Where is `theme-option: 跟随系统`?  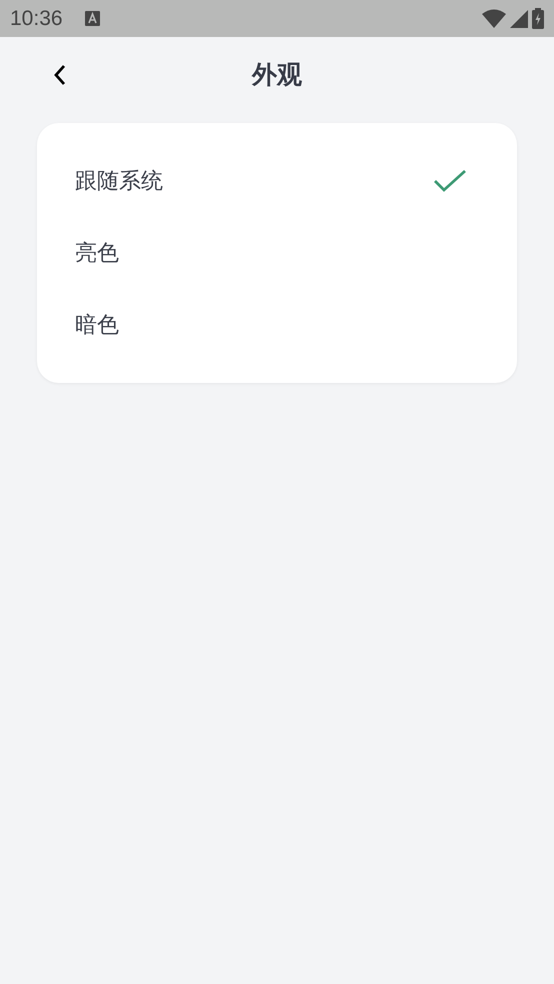
theme-option: 跟随系统 is located at coordinates (277, 181).